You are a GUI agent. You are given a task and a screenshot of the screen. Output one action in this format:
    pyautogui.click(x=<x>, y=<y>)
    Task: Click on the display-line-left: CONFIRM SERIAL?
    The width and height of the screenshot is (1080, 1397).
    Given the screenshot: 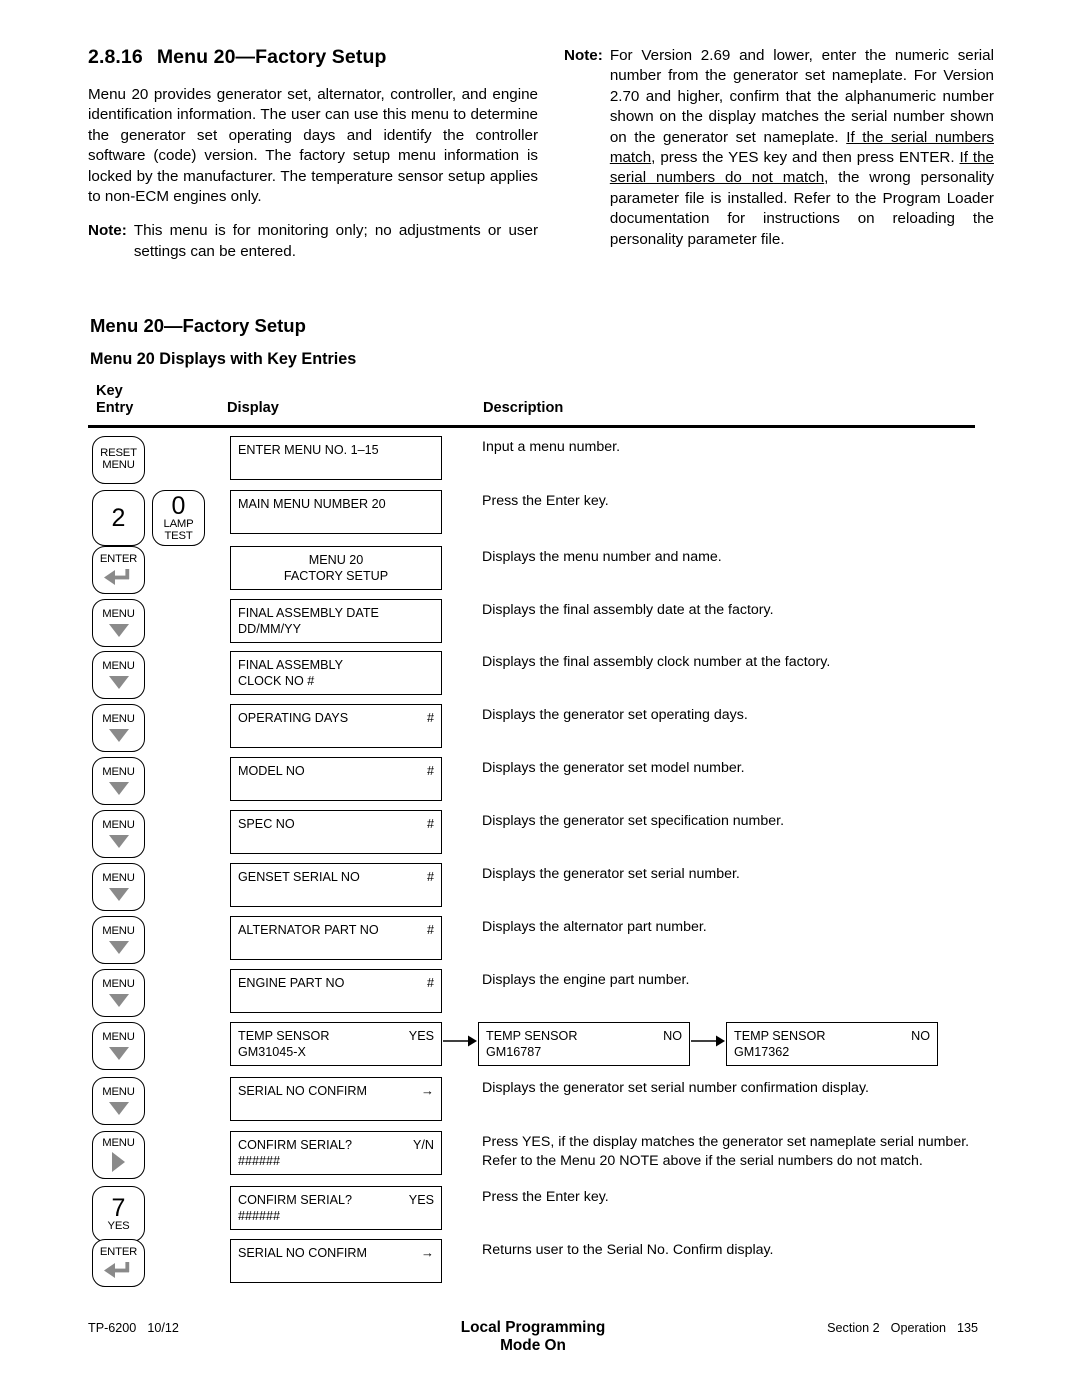 What is the action you would take?
    pyautogui.click(x=295, y=1200)
    